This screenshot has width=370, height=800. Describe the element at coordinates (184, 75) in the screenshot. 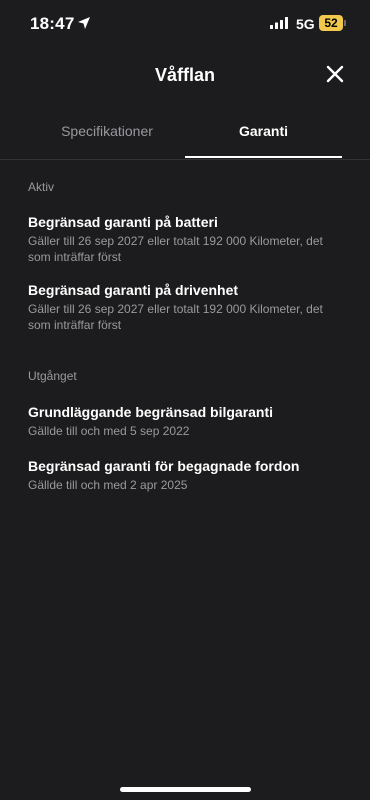

I see `page-title: Våfflan` at that location.